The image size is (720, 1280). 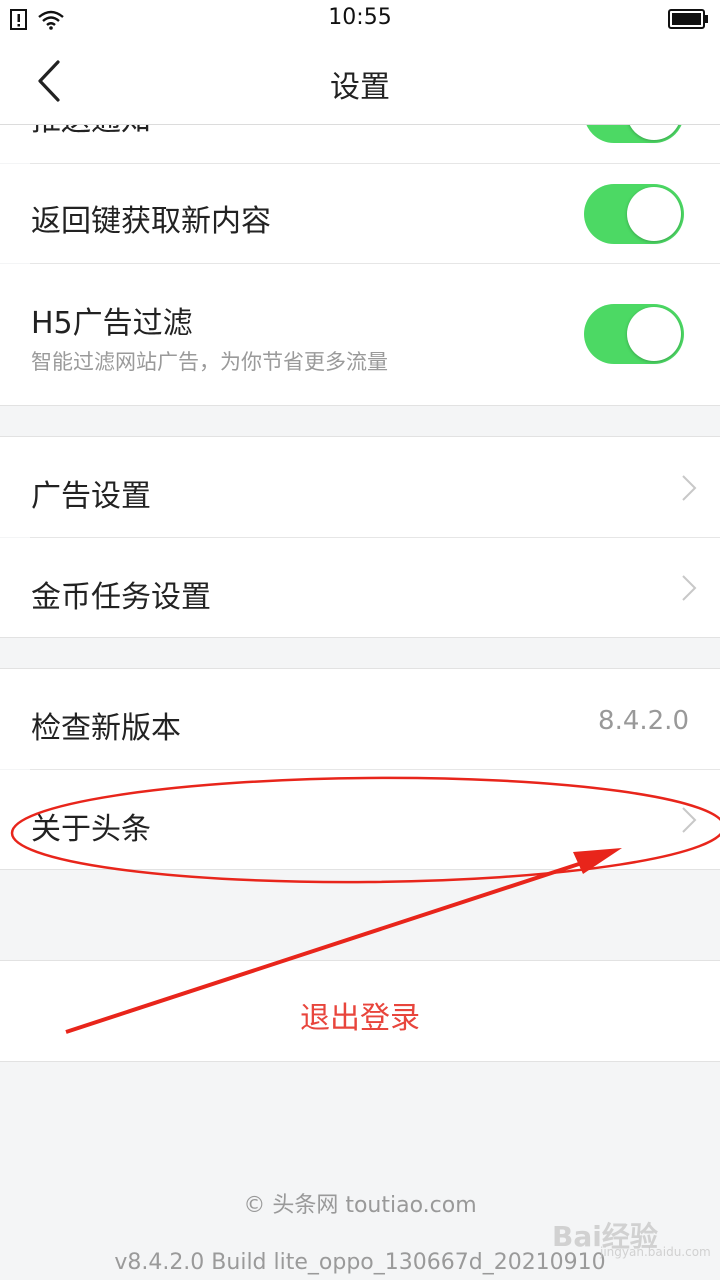 I want to click on ad-settings-label: 广告设置, so click(x=91, y=496).